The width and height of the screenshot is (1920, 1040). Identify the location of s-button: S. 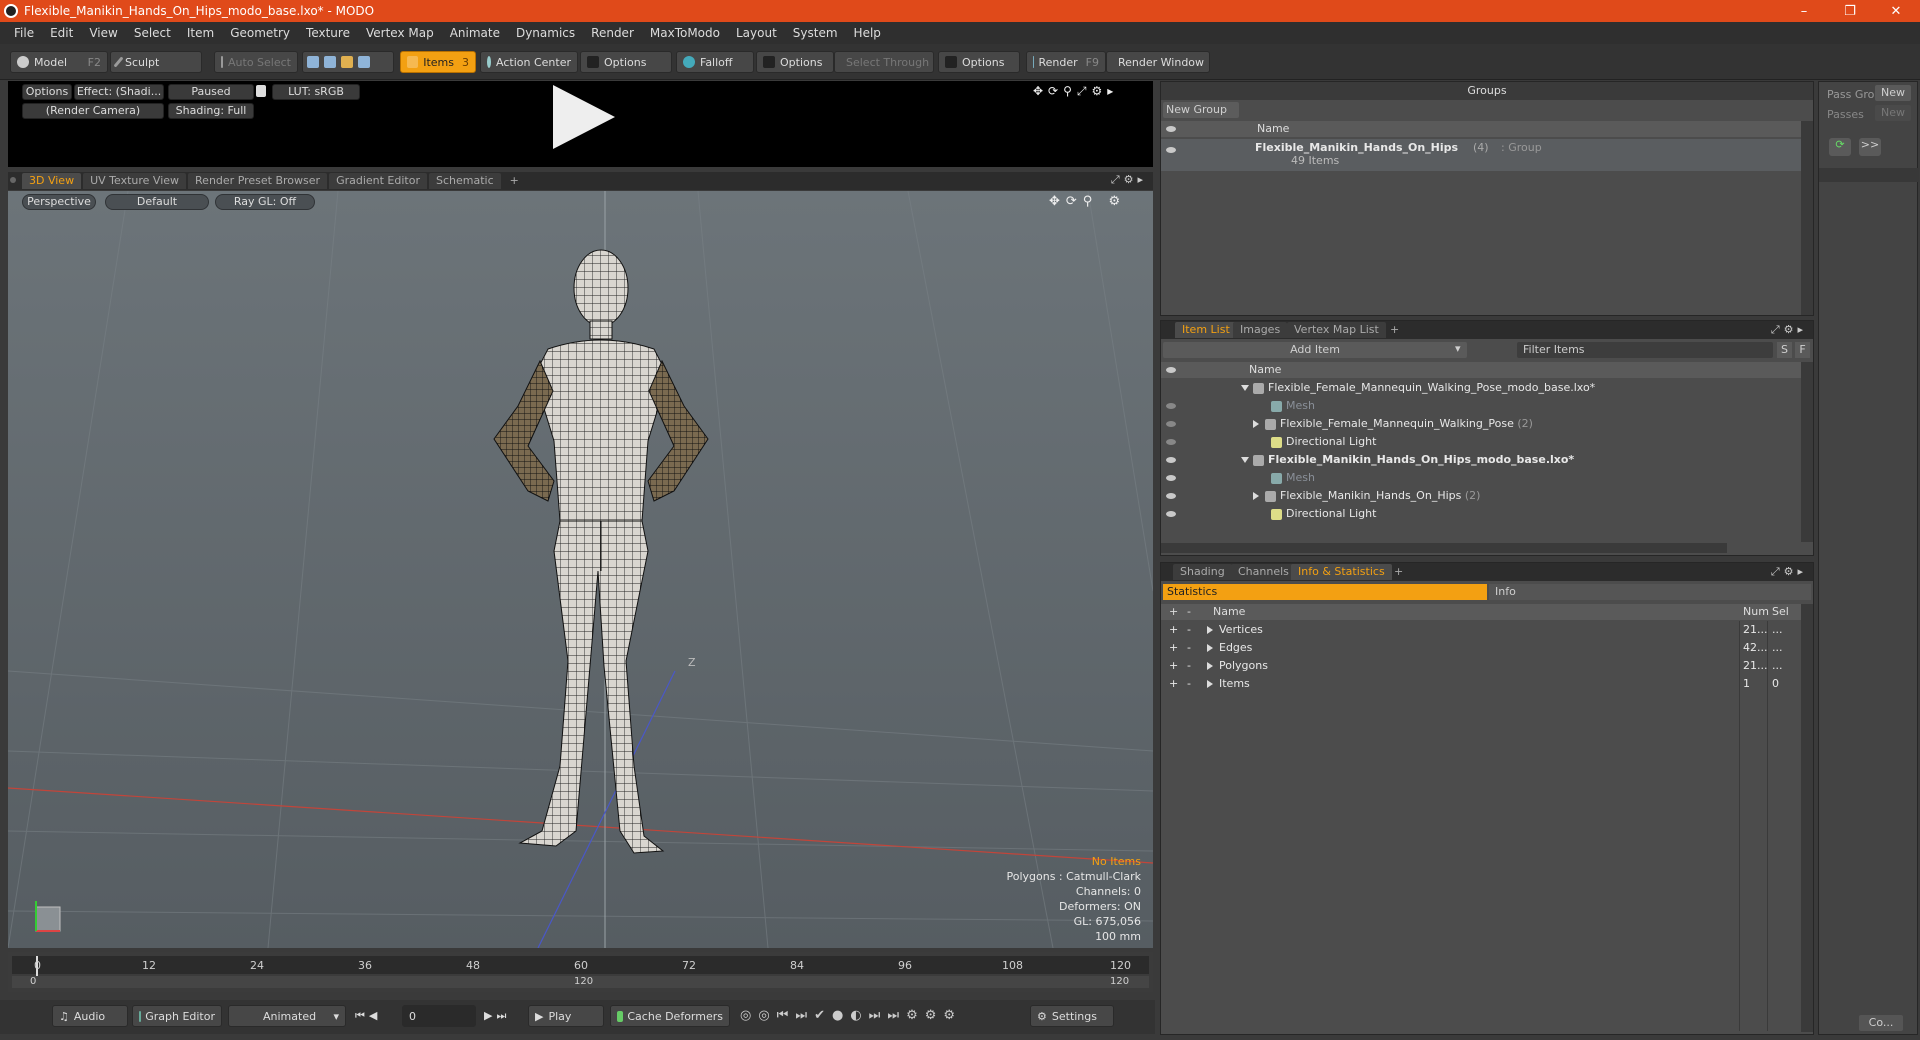
(1784, 350).